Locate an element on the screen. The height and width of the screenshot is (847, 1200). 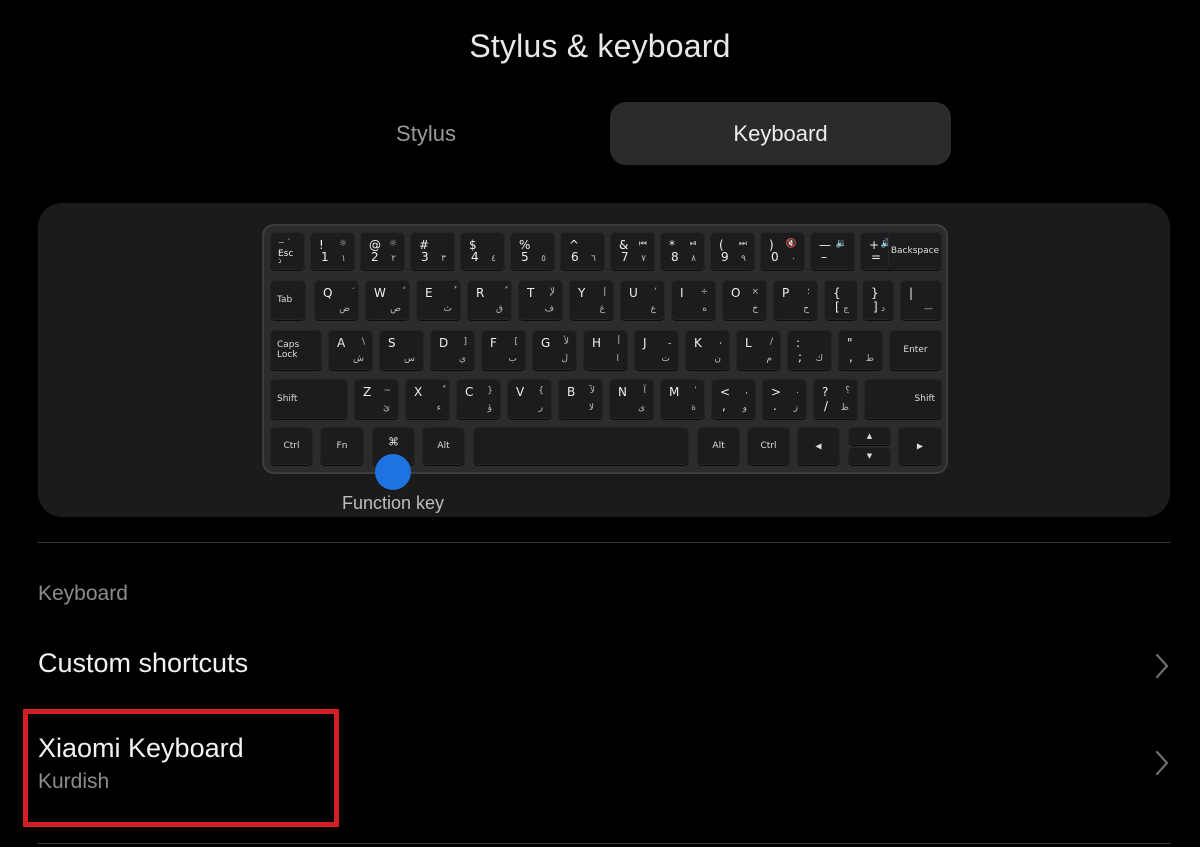
key-5: % 5 ٥ is located at coordinates (532, 251).